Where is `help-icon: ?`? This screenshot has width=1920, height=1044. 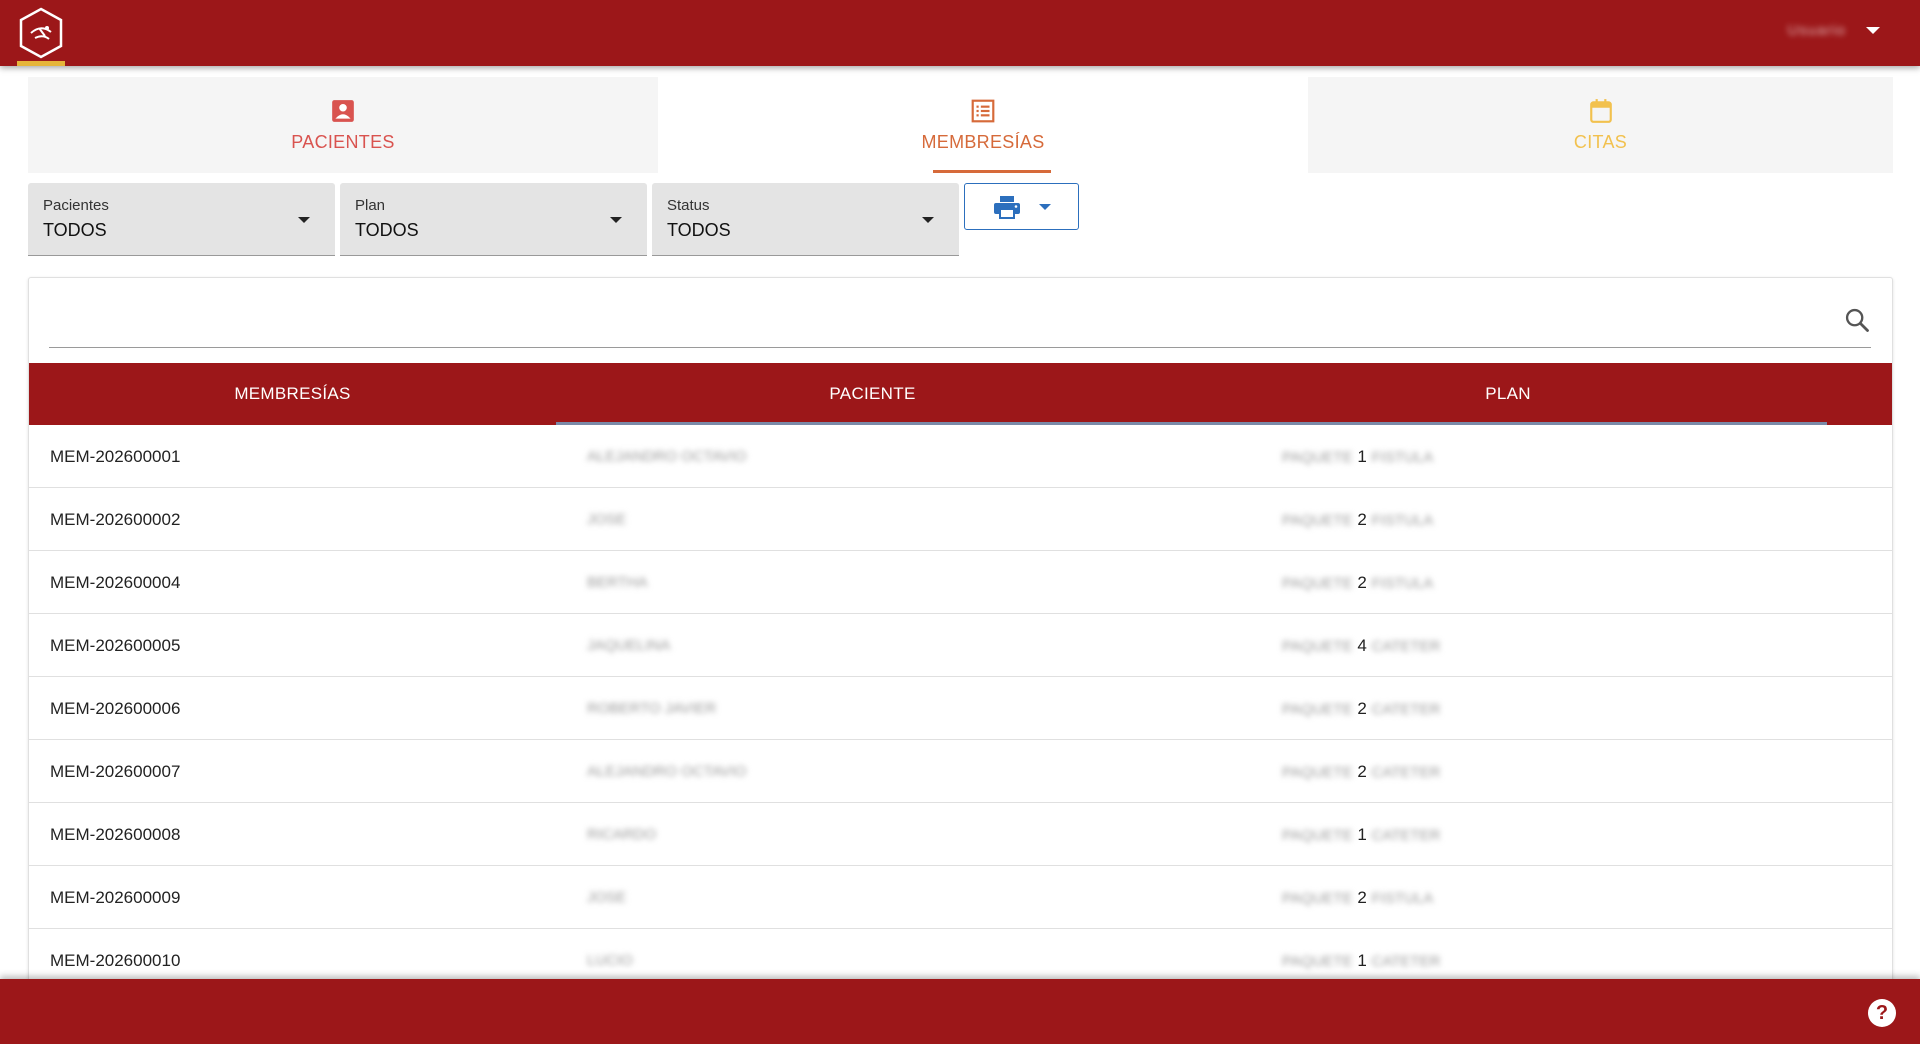 help-icon: ? is located at coordinates (1882, 1013).